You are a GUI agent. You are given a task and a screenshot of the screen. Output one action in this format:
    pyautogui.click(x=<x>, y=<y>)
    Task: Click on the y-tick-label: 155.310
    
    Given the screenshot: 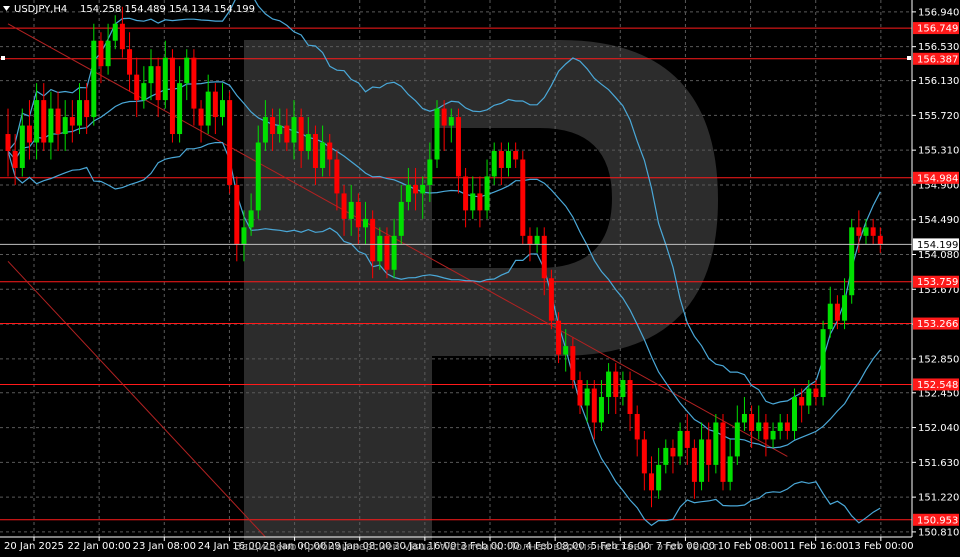 What is the action you would take?
    pyautogui.click(x=938, y=151)
    